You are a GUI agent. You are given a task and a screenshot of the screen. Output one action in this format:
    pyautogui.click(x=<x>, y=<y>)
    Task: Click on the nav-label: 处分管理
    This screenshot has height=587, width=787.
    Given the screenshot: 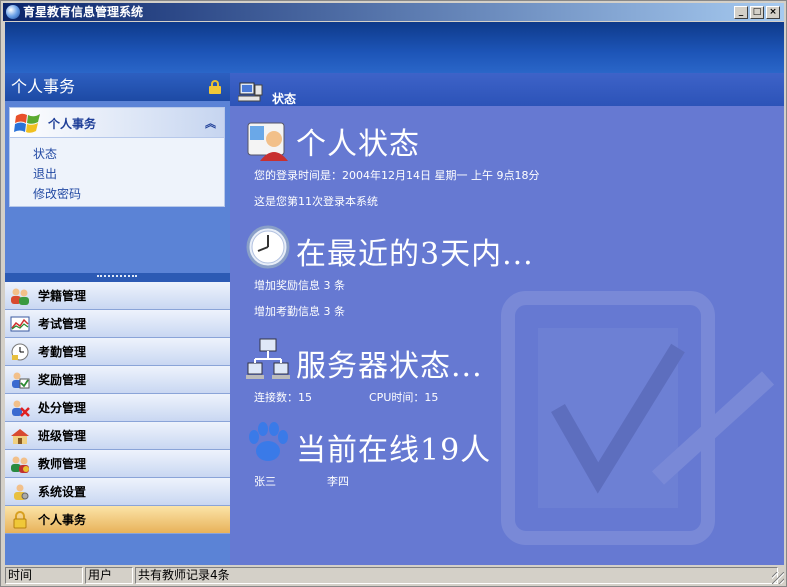 What is the action you would take?
    pyautogui.click(x=62, y=408)
    